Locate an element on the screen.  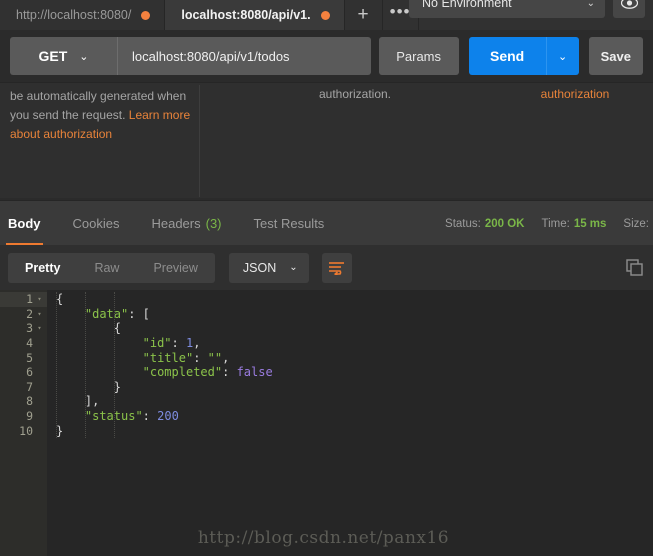
response-status-label: Status: is located at coordinates (463, 223).